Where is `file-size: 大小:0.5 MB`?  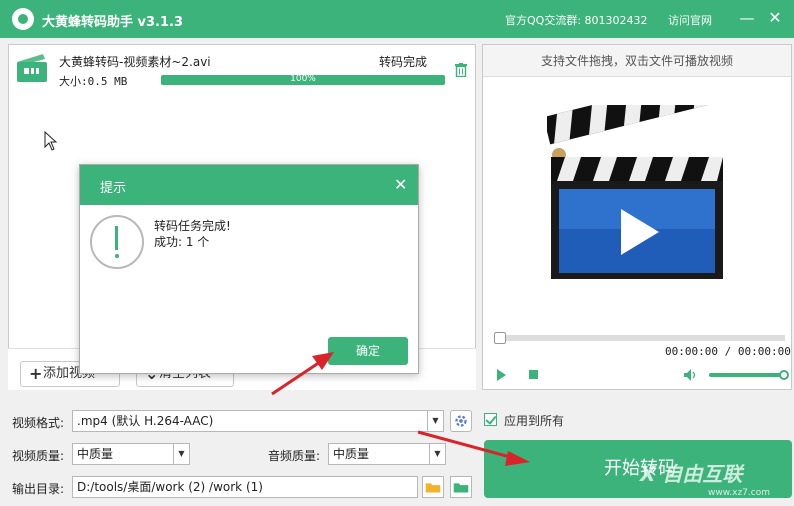
file-size: 大小:0.5 MB is located at coordinates (93, 81).